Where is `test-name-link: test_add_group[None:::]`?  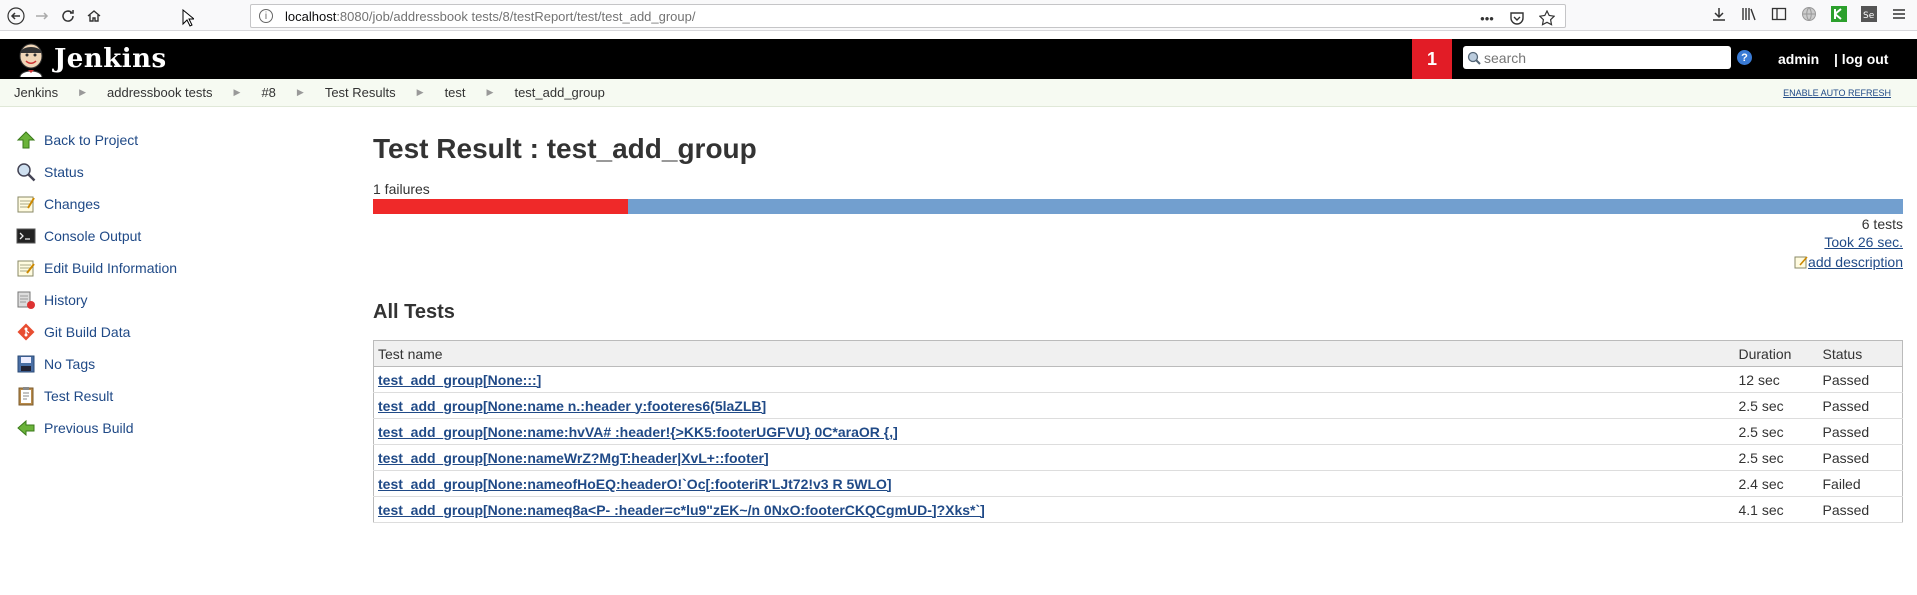
test-name-link: test_add_group[None:::] is located at coordinates (459, 380).